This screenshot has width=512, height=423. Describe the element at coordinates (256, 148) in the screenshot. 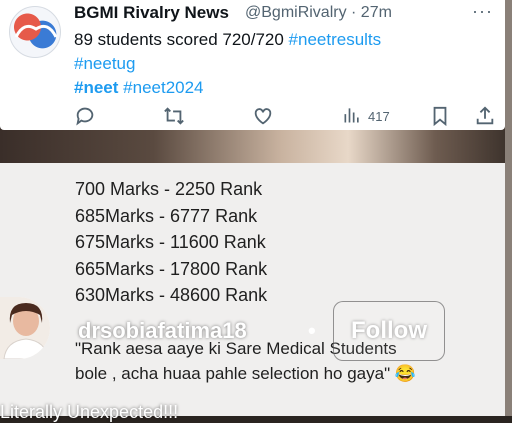

I see `video-backdrop` at that location.